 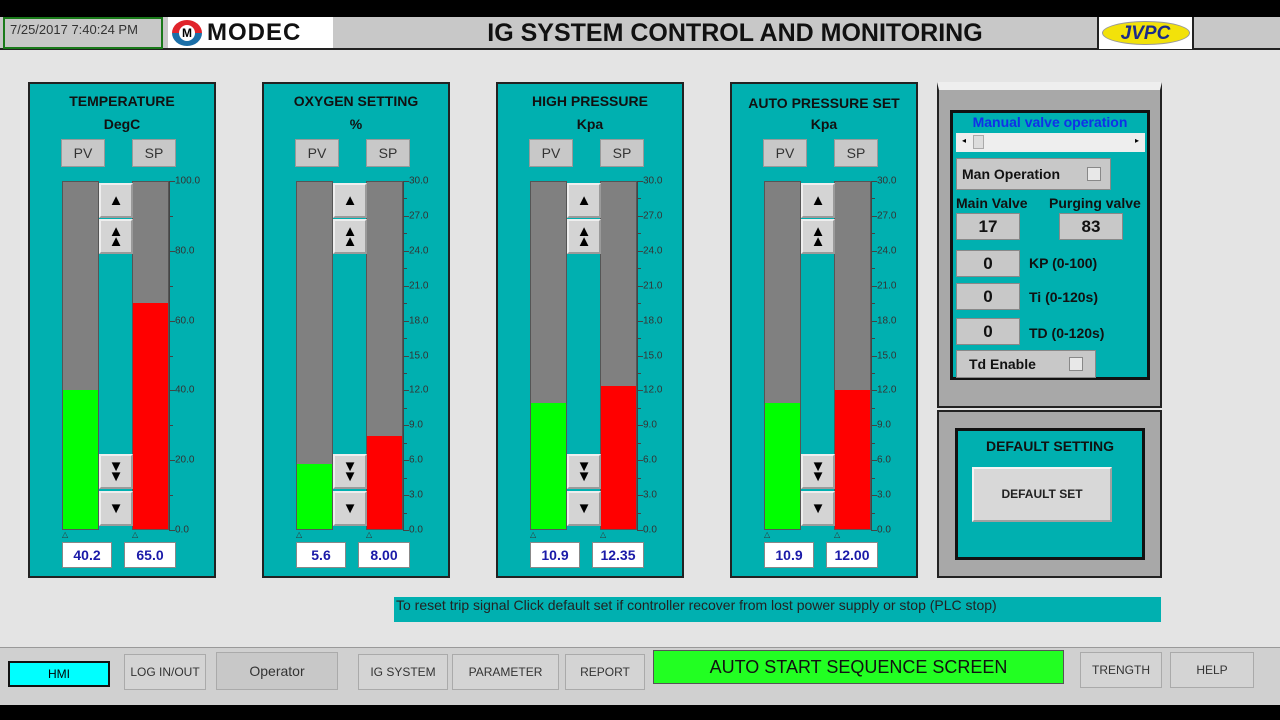 What do you see at coordinates (165, 672) in the screenshot?
I see `login-button: LOG IN/OUT` at bounding box center [165, 672].